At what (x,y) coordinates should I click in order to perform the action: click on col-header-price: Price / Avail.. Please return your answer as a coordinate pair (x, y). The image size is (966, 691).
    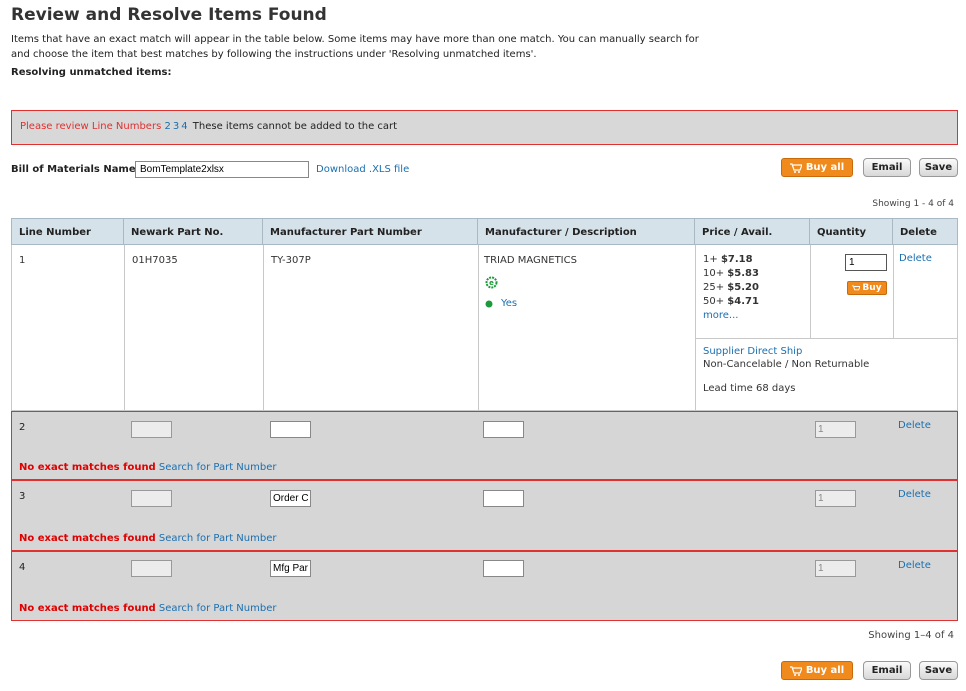
    Looking at the image, I should click on (752, 231).